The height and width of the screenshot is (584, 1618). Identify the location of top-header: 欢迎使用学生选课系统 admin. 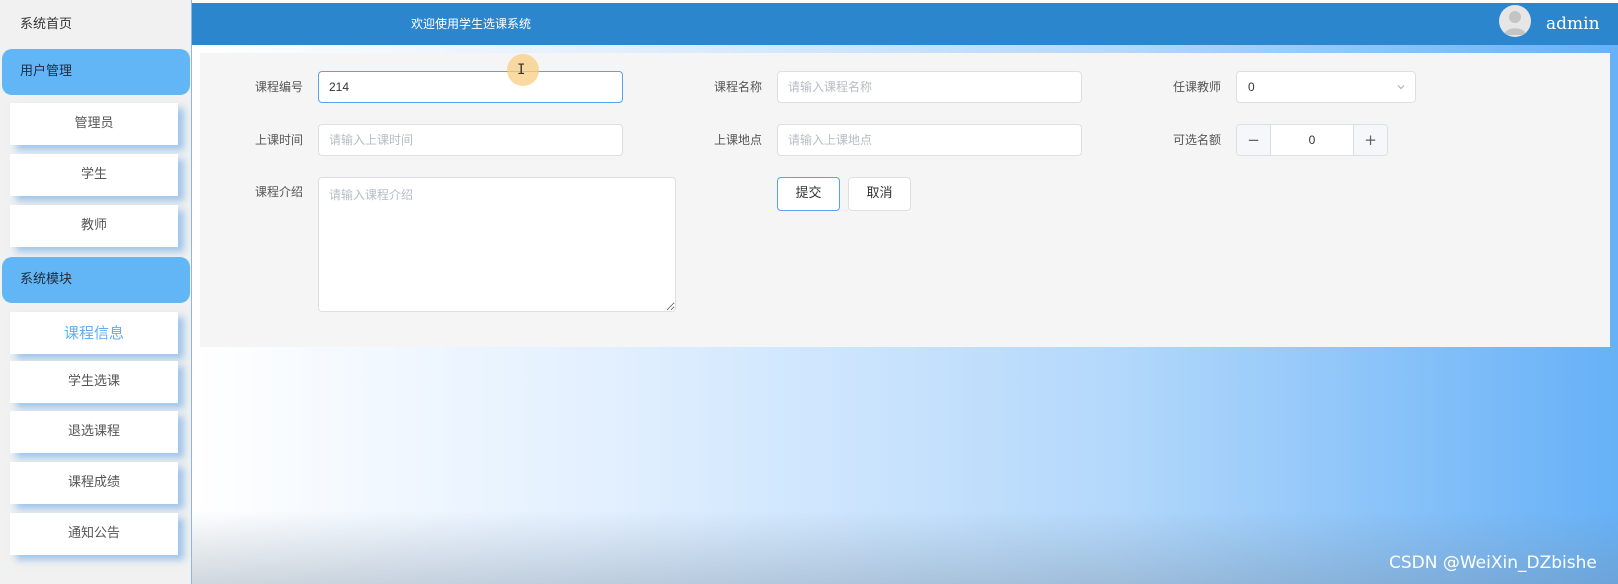
(905, 24).